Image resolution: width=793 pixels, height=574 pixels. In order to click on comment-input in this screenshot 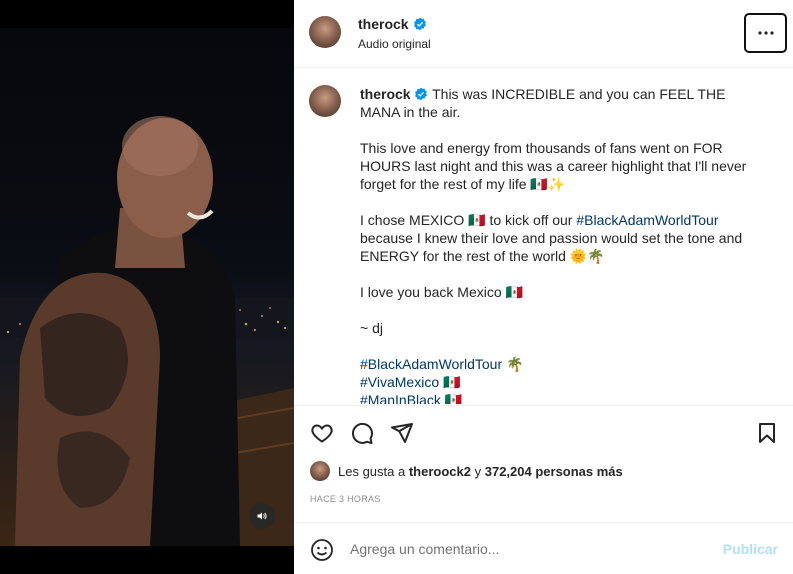, I will do `click(530, 549)`.